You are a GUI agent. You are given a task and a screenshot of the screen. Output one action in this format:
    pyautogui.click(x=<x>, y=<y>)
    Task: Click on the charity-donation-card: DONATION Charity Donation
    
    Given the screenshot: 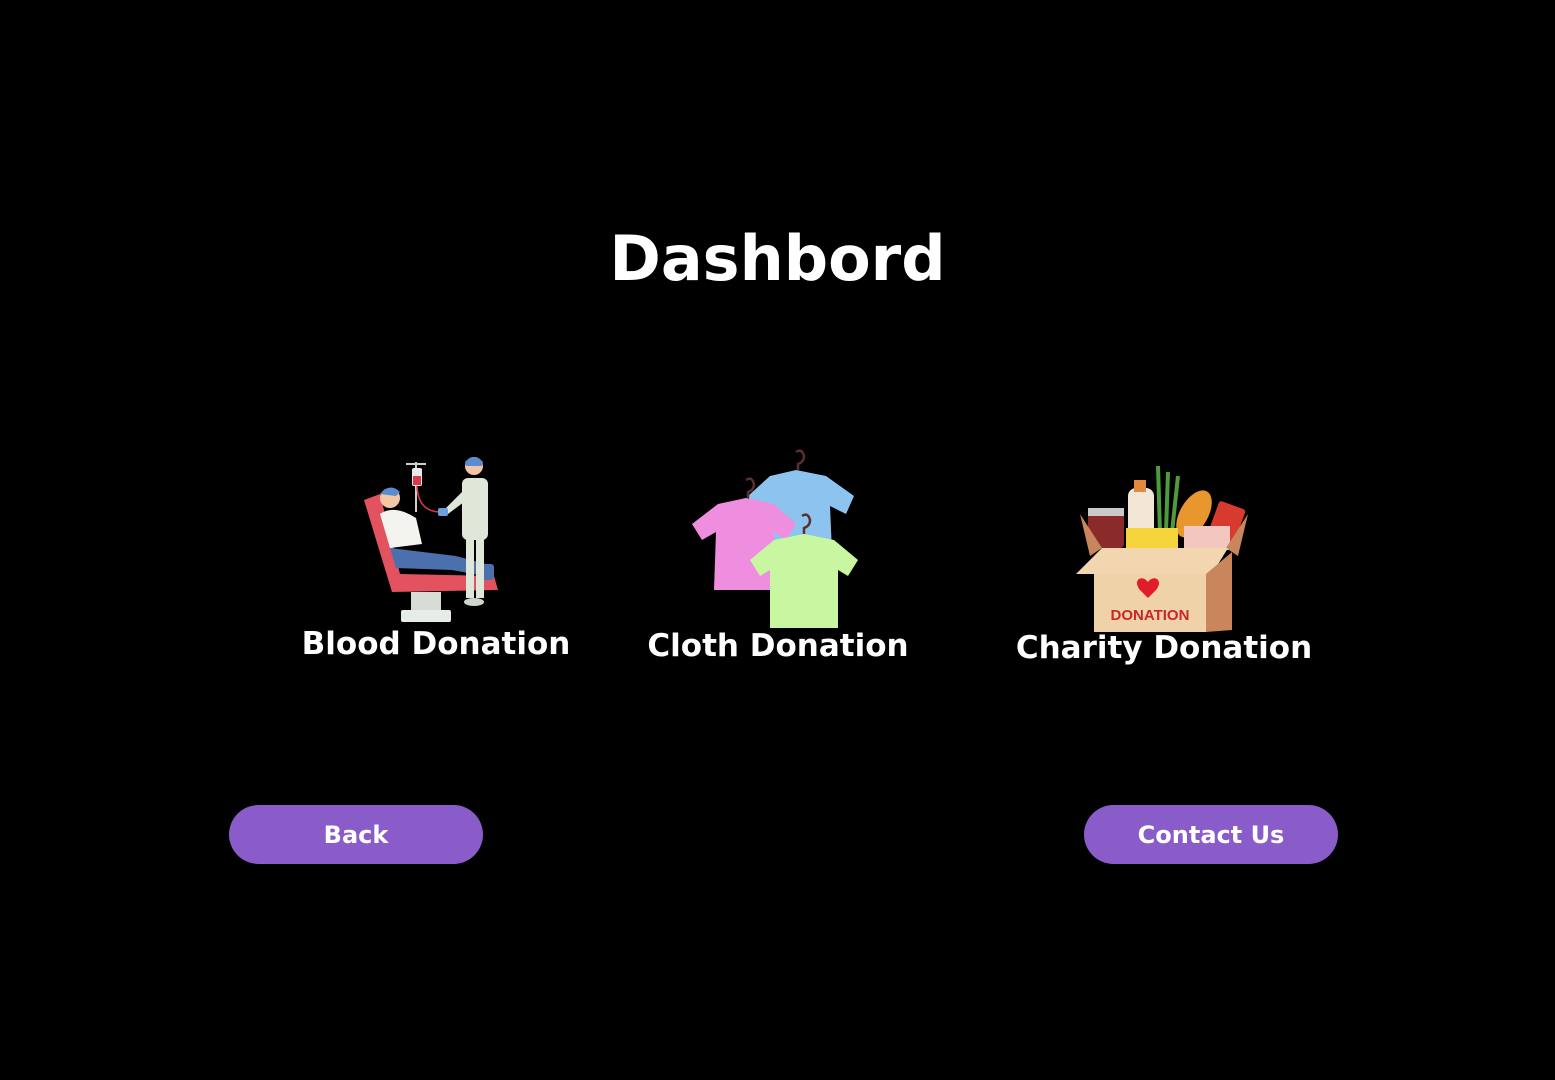 What is the action you would take?
    pyautogui.click(x=1164, y=564)
    